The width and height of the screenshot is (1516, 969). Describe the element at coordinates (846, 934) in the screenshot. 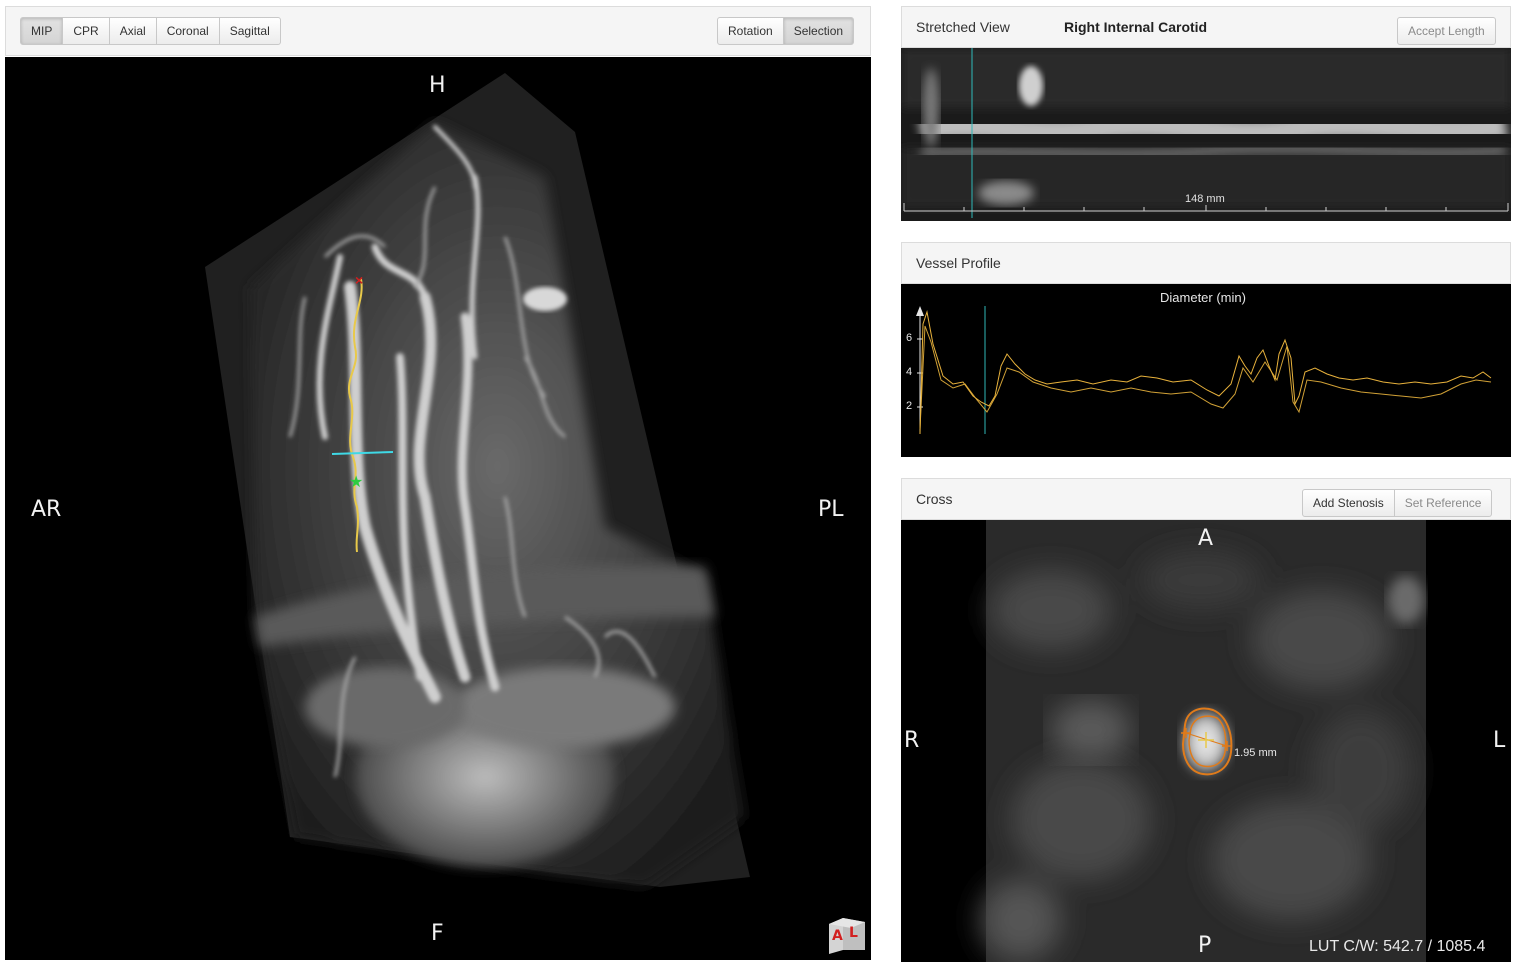

I see `orientation-cube-icon: A L` at that location.